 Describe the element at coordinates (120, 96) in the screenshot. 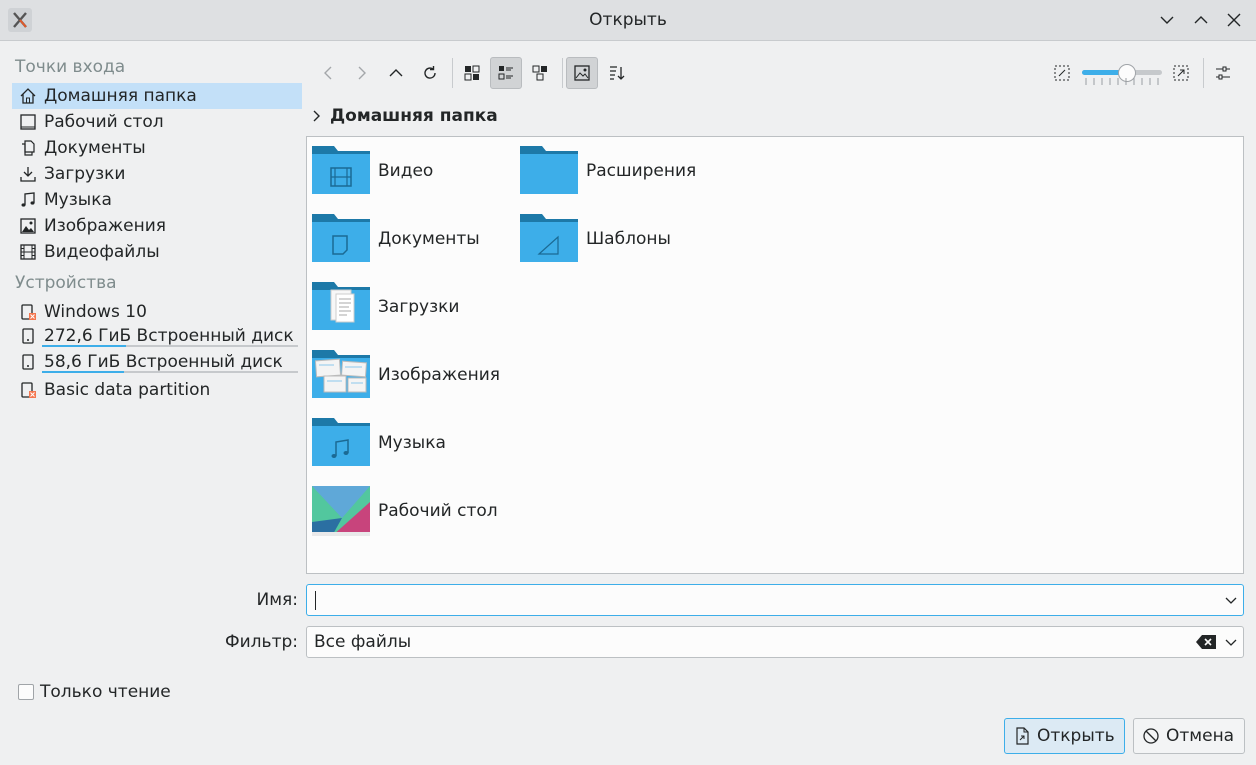

I see `sidebar-item-label: Домашняя папка` at that location.